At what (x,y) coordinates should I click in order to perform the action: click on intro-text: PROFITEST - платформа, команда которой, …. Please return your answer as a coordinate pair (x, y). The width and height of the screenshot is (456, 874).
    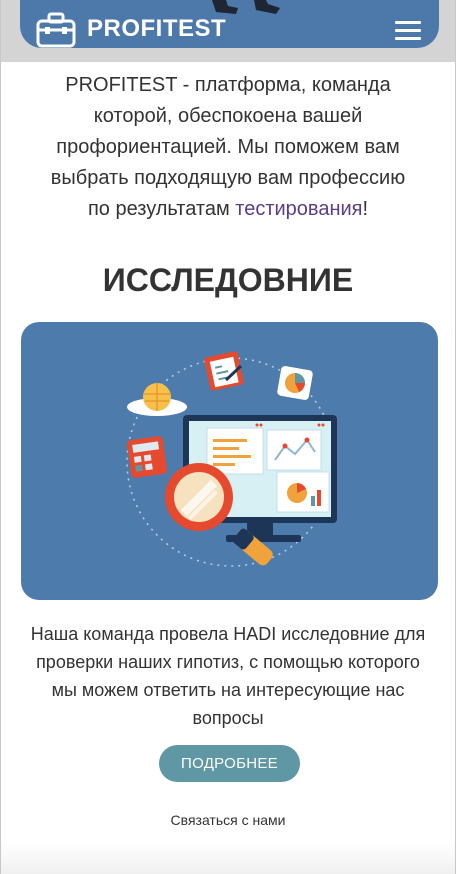
    Looking at the image, I should click on (228, 147).